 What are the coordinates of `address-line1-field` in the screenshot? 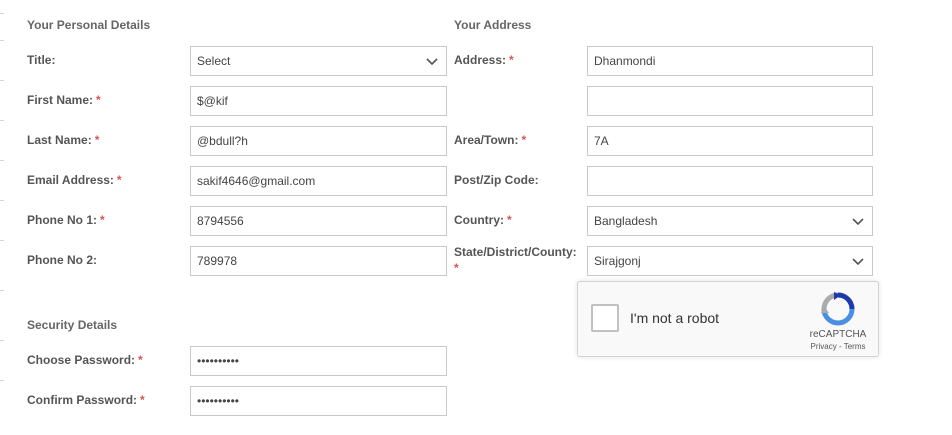 It's located at (730, 61).